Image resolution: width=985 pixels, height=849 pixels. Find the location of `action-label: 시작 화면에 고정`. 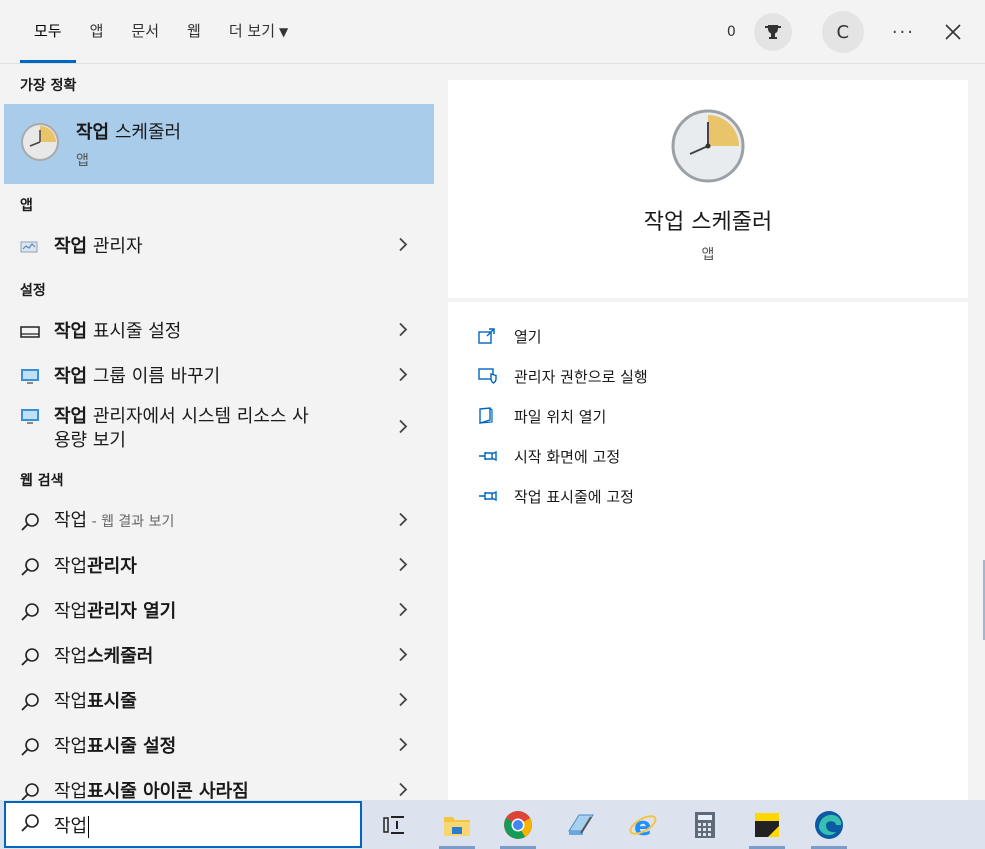

action-label: 시작 화면에 고정 is located at coordinates (567, 456).